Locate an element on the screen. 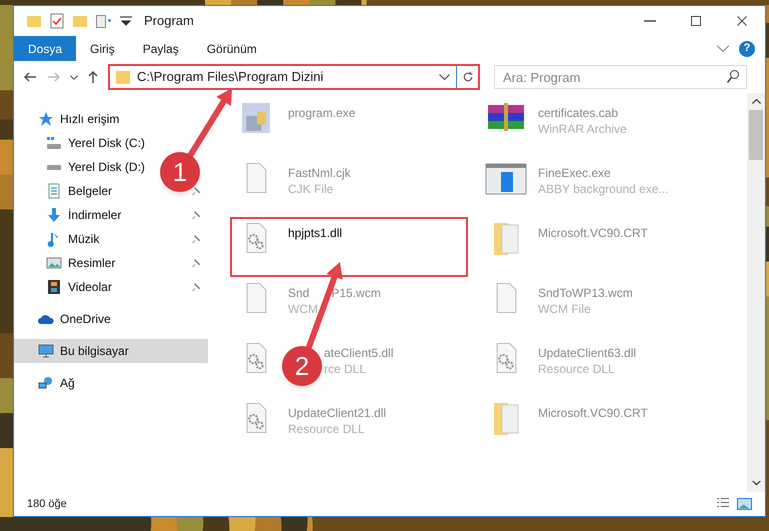 This screenshot has height=531, width=769. help-button: ? is located at coordinates (747, 48).